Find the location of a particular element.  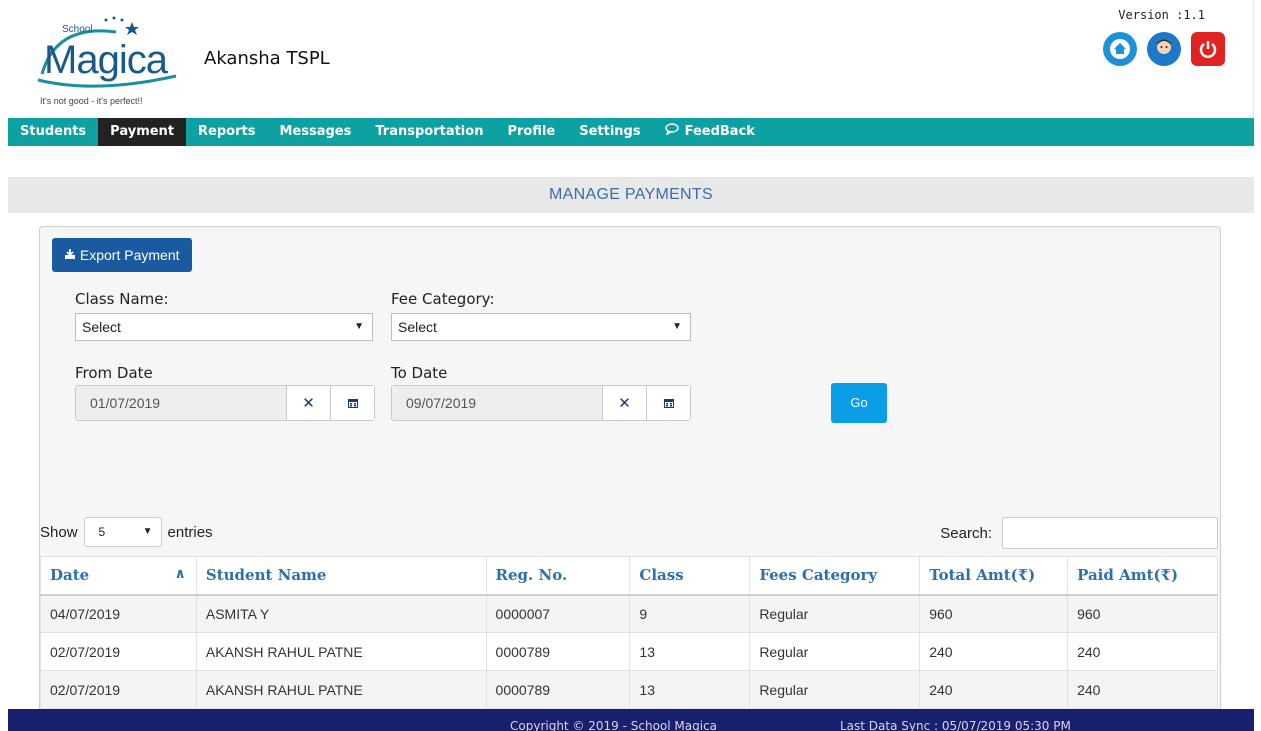

profile-avatar-icon is located at coordinates (1164, 49).